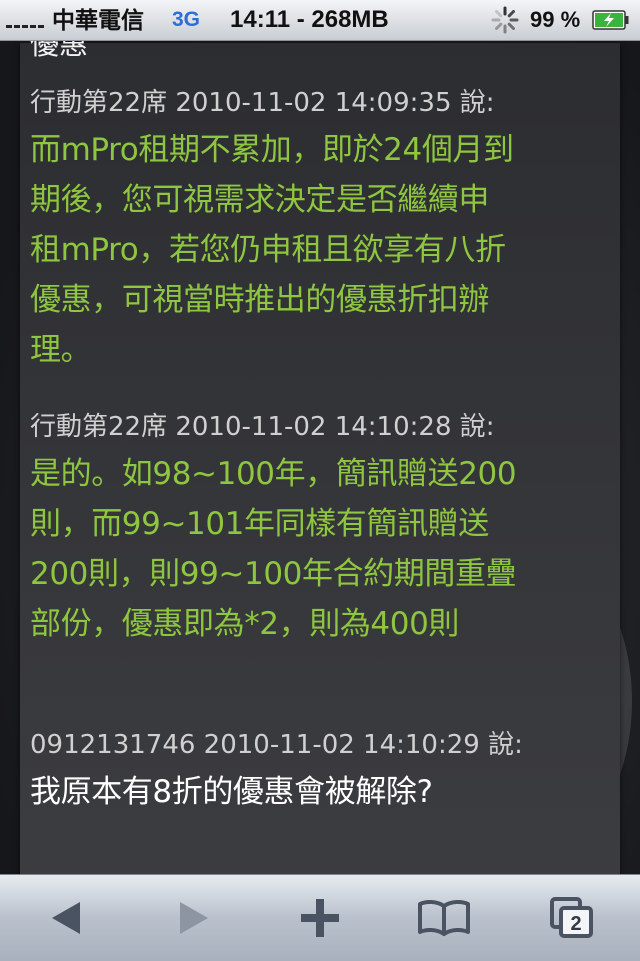 The image size is (640, 961). Describe the element at coordinates (309, 19) in the screenshot. I see `time-memory: 14:11 - 268MB` at that location.